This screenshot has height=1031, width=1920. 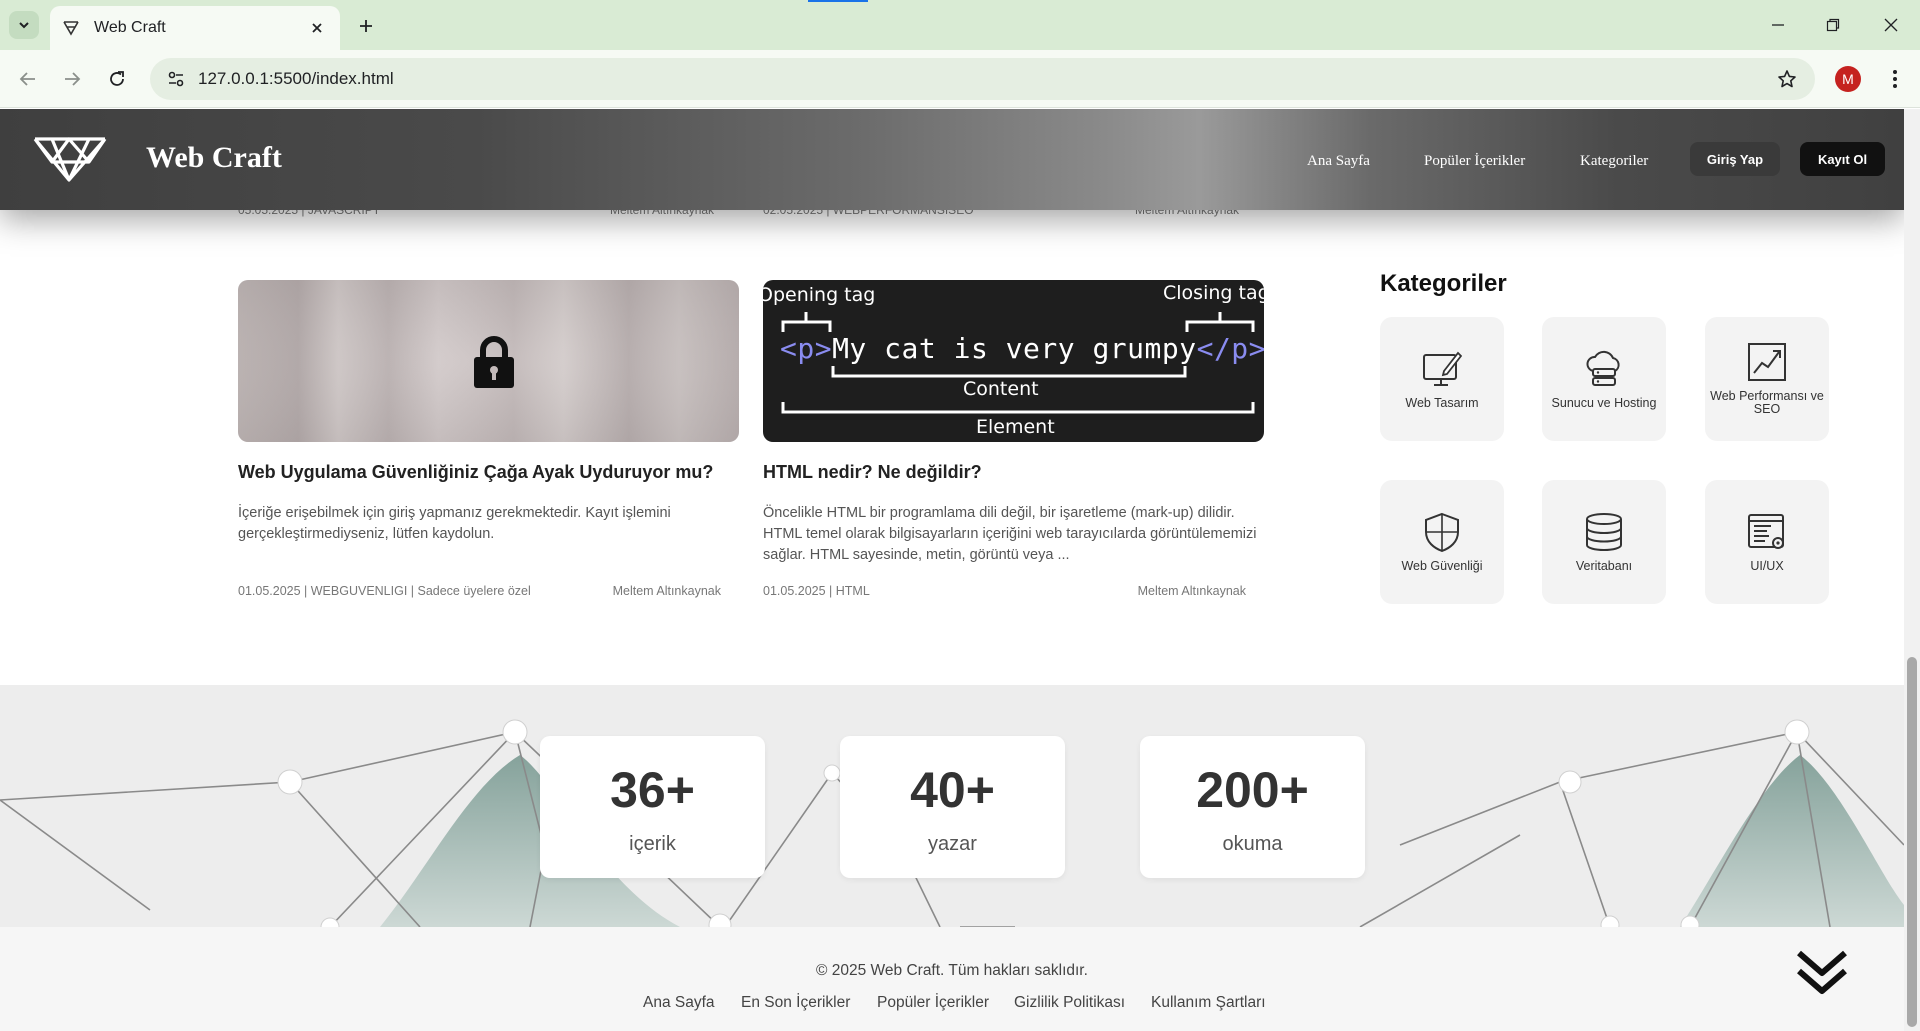 I want to click on stat-label: yazar, so click(x=952, y=844).